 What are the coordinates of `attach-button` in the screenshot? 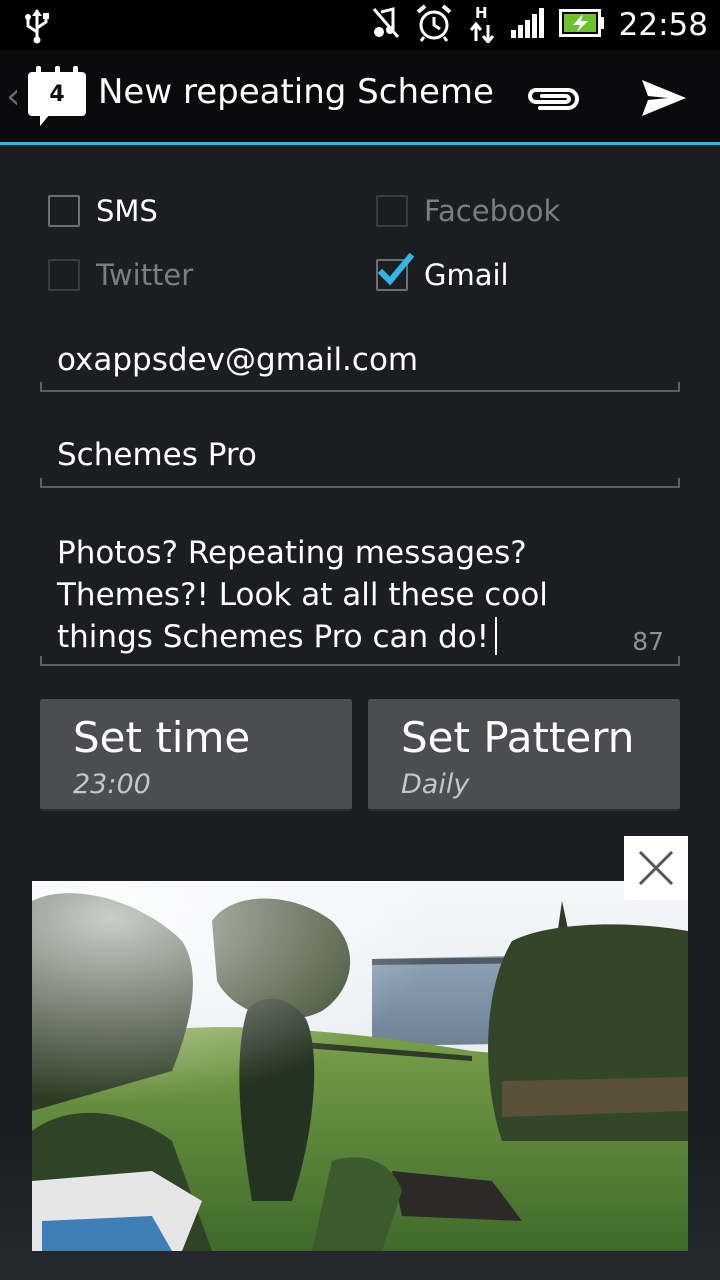 It's located at (552, 98).